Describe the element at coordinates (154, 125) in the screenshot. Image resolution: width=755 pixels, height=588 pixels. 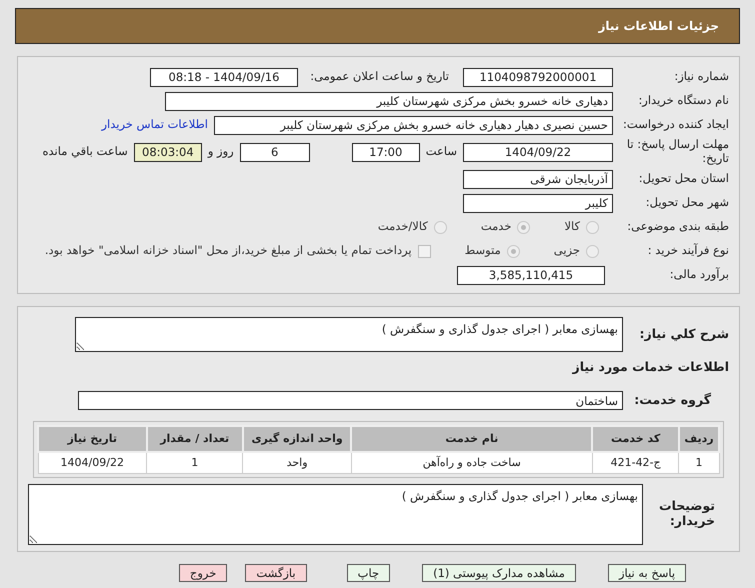
I see `contact-link: اطلاعات تماس خریدار` at that location.